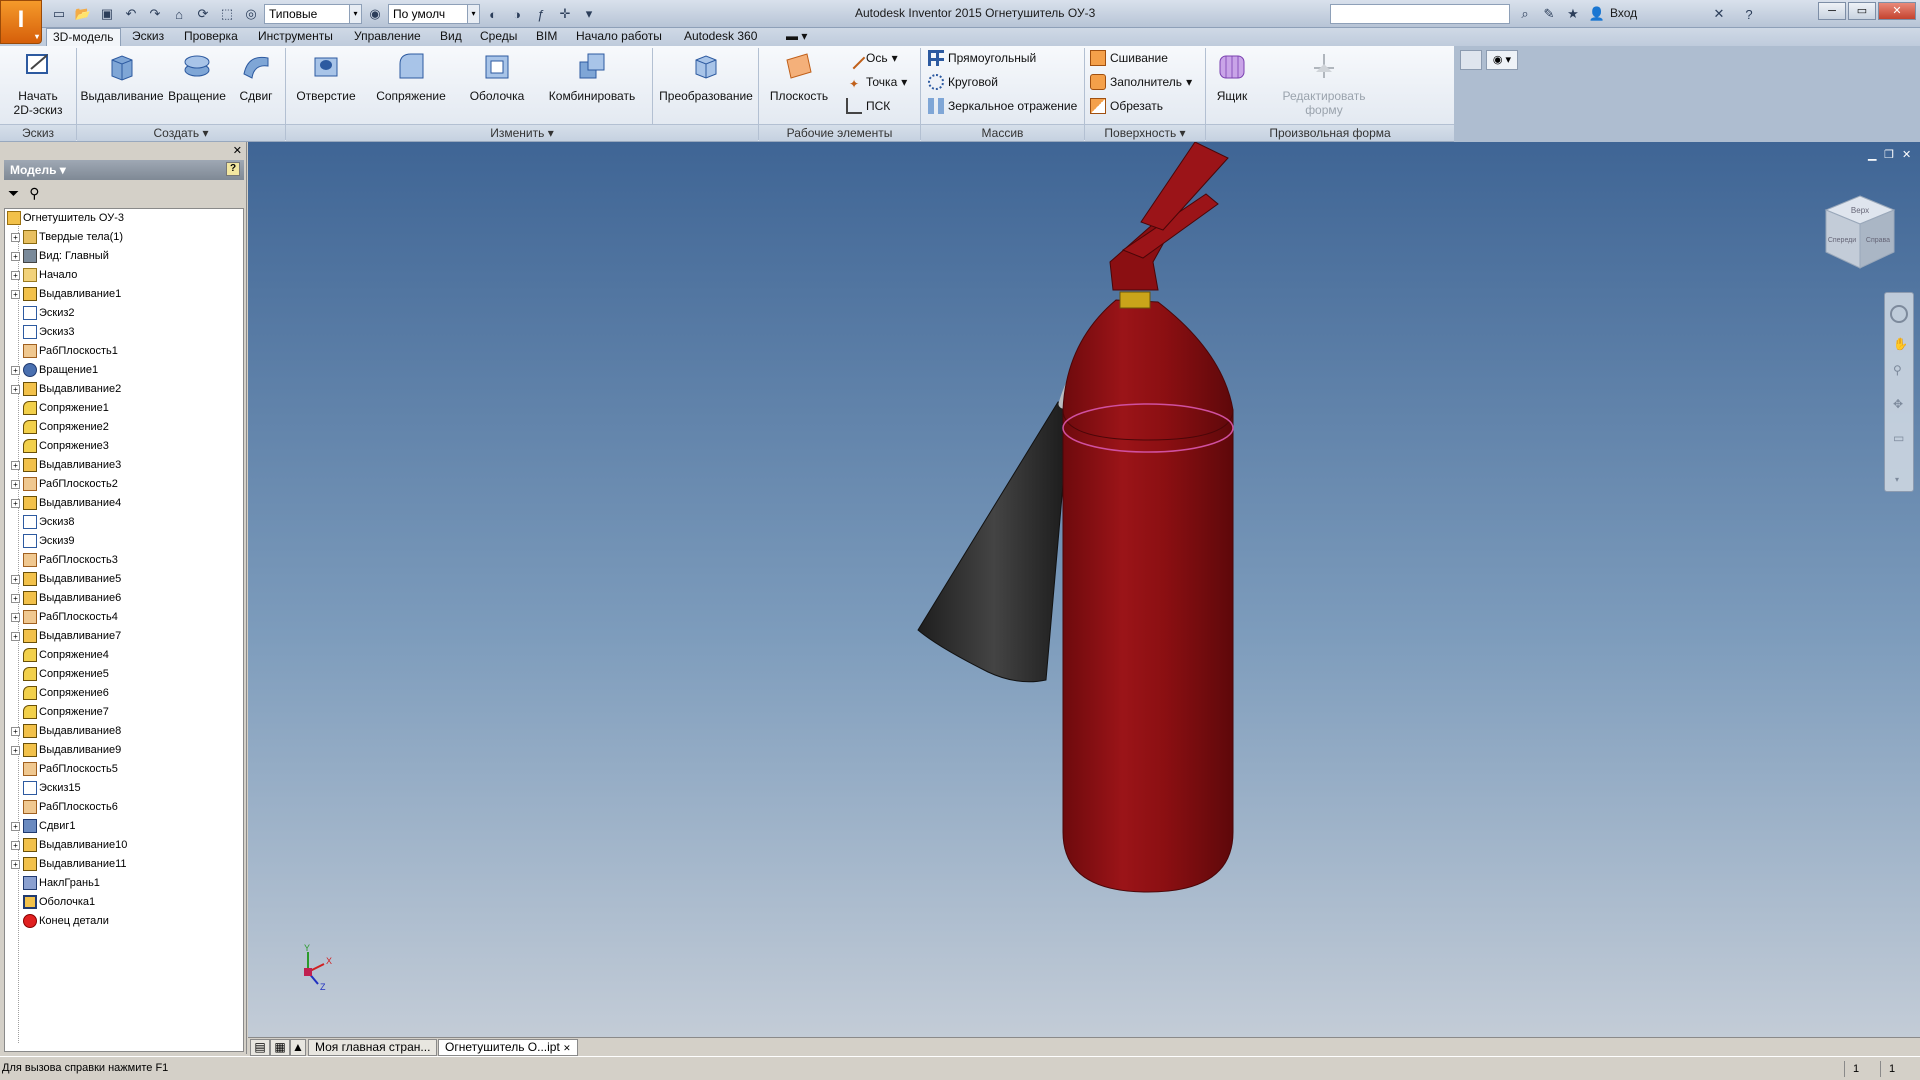  Describe the element at coordinates (64, 769) in the screenshot. I see `tree-item: РабПлоскость5` at that location.